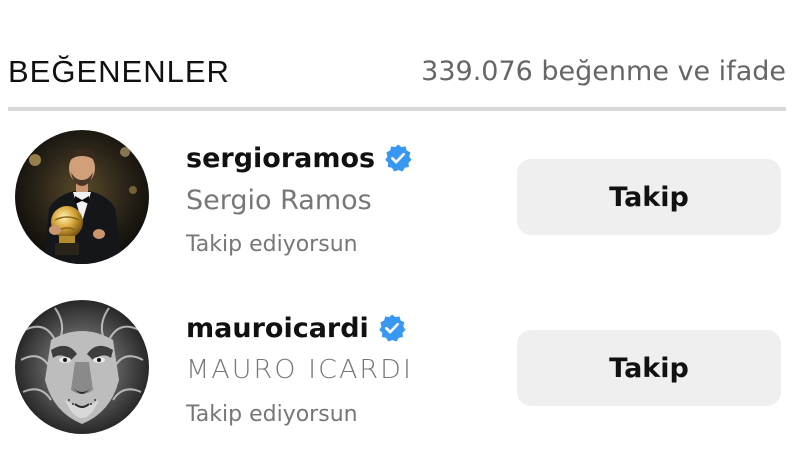  I want to click on full-name: Sergio Ramos, so click(279, 200).